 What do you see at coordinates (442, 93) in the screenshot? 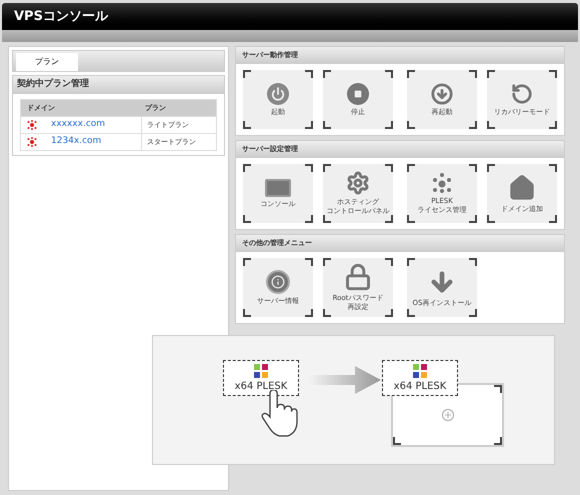
I see `down-arrow-circle-icon` at bounding box center [442, 93].